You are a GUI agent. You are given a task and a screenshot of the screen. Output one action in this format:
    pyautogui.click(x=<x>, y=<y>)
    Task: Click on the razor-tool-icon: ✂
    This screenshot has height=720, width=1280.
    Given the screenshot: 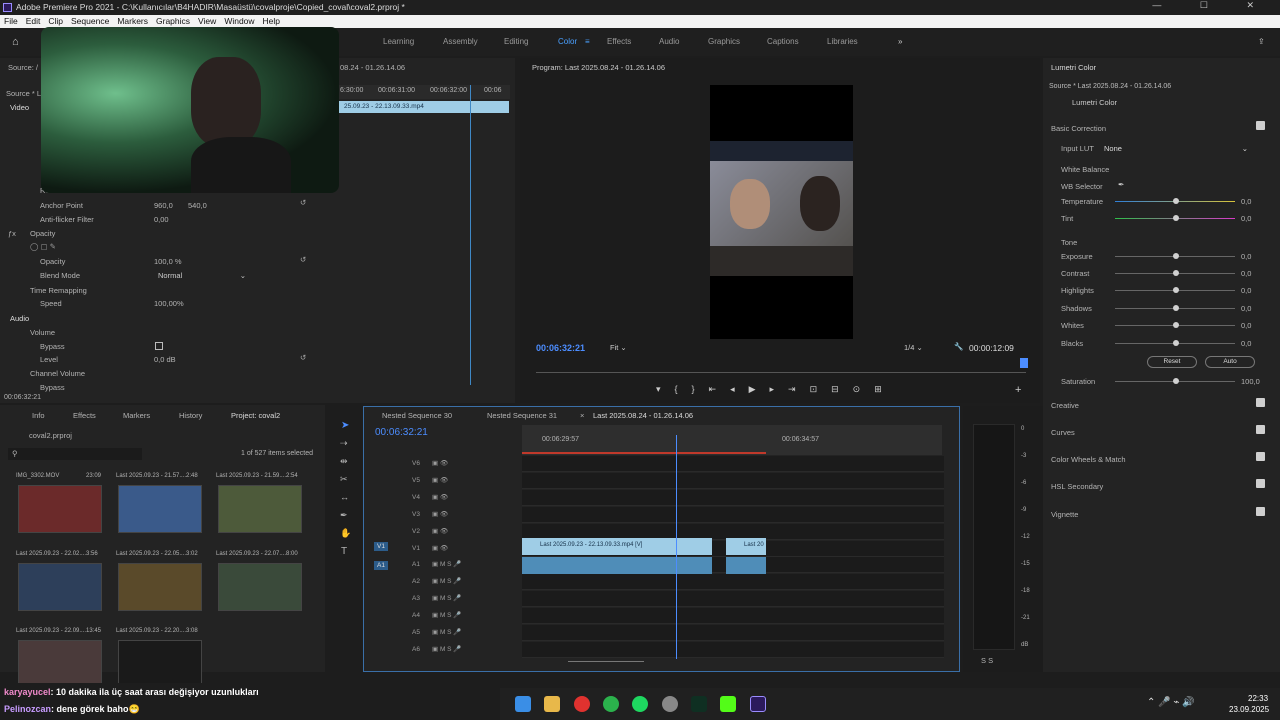 What is the action you would take?
    pyautogui.click(x=344, y=479)
    